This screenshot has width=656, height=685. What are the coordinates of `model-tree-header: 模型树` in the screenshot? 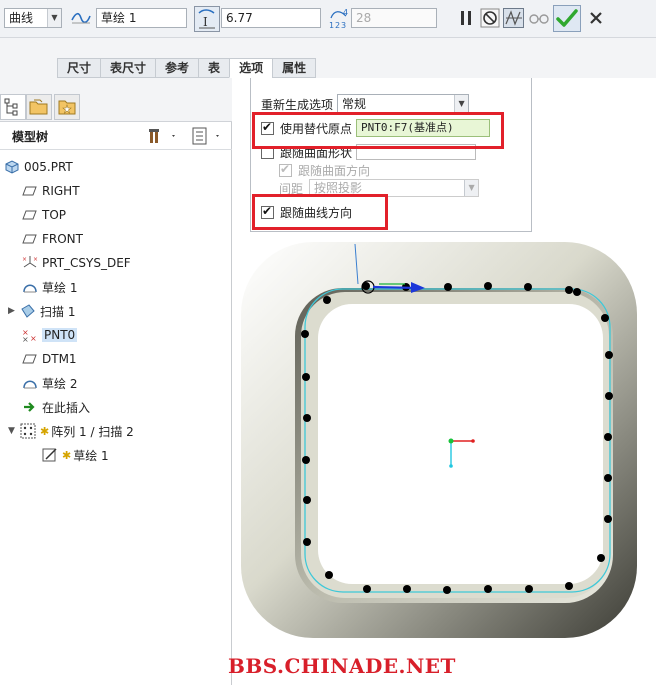 It's located at (116, 136).